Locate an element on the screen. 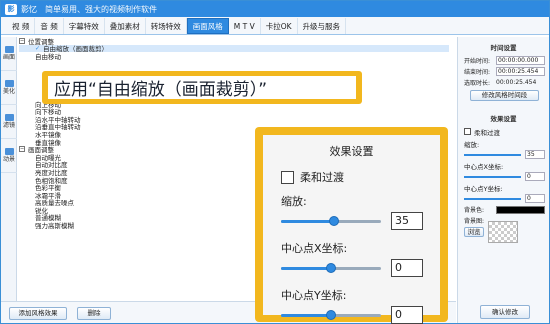 The height and width of the screenshot is (324, 550). cy-slider is located at coordinates (492, 198).